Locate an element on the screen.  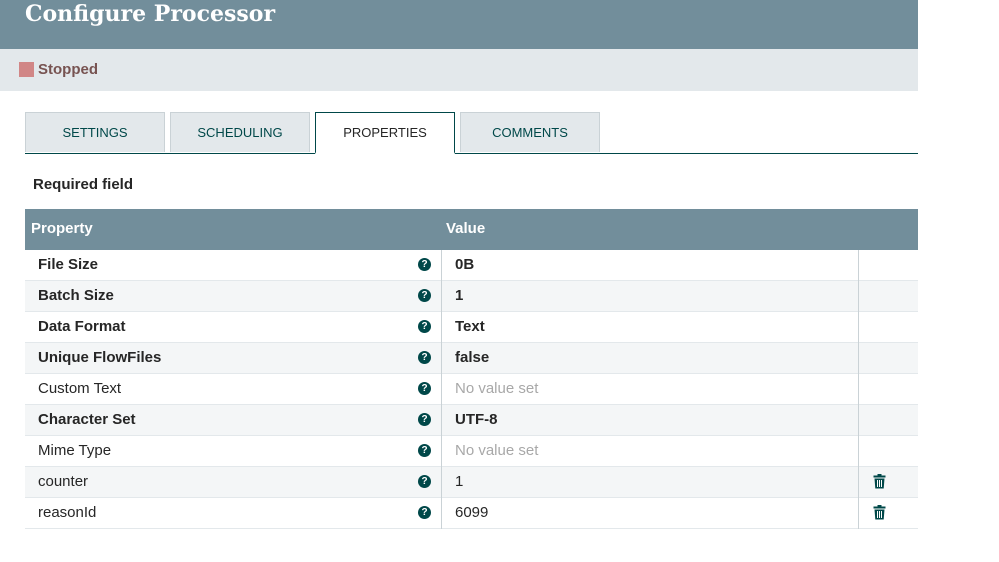
table-row: Batch Size? 1 is located at coordinates (471, 296).